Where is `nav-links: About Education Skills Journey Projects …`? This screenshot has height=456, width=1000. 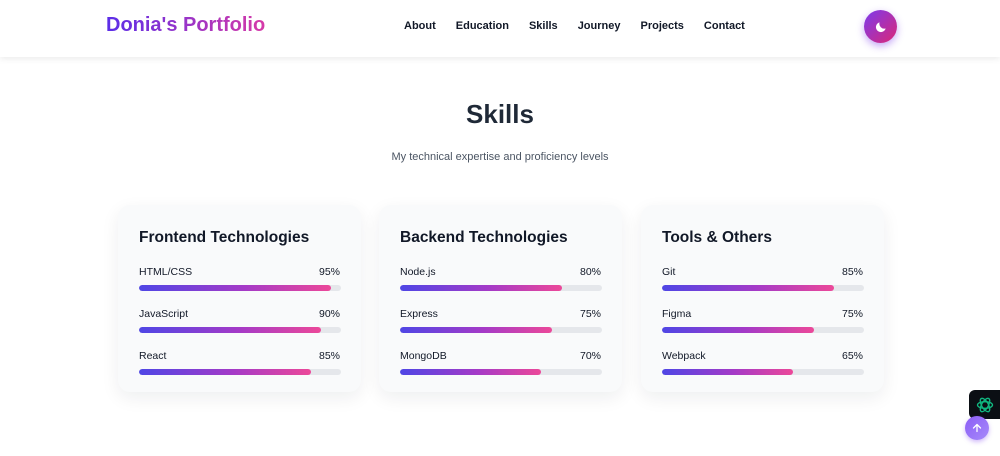
nav-links: About Education Skills Journey Projects … is located at coordinates (574, 26).